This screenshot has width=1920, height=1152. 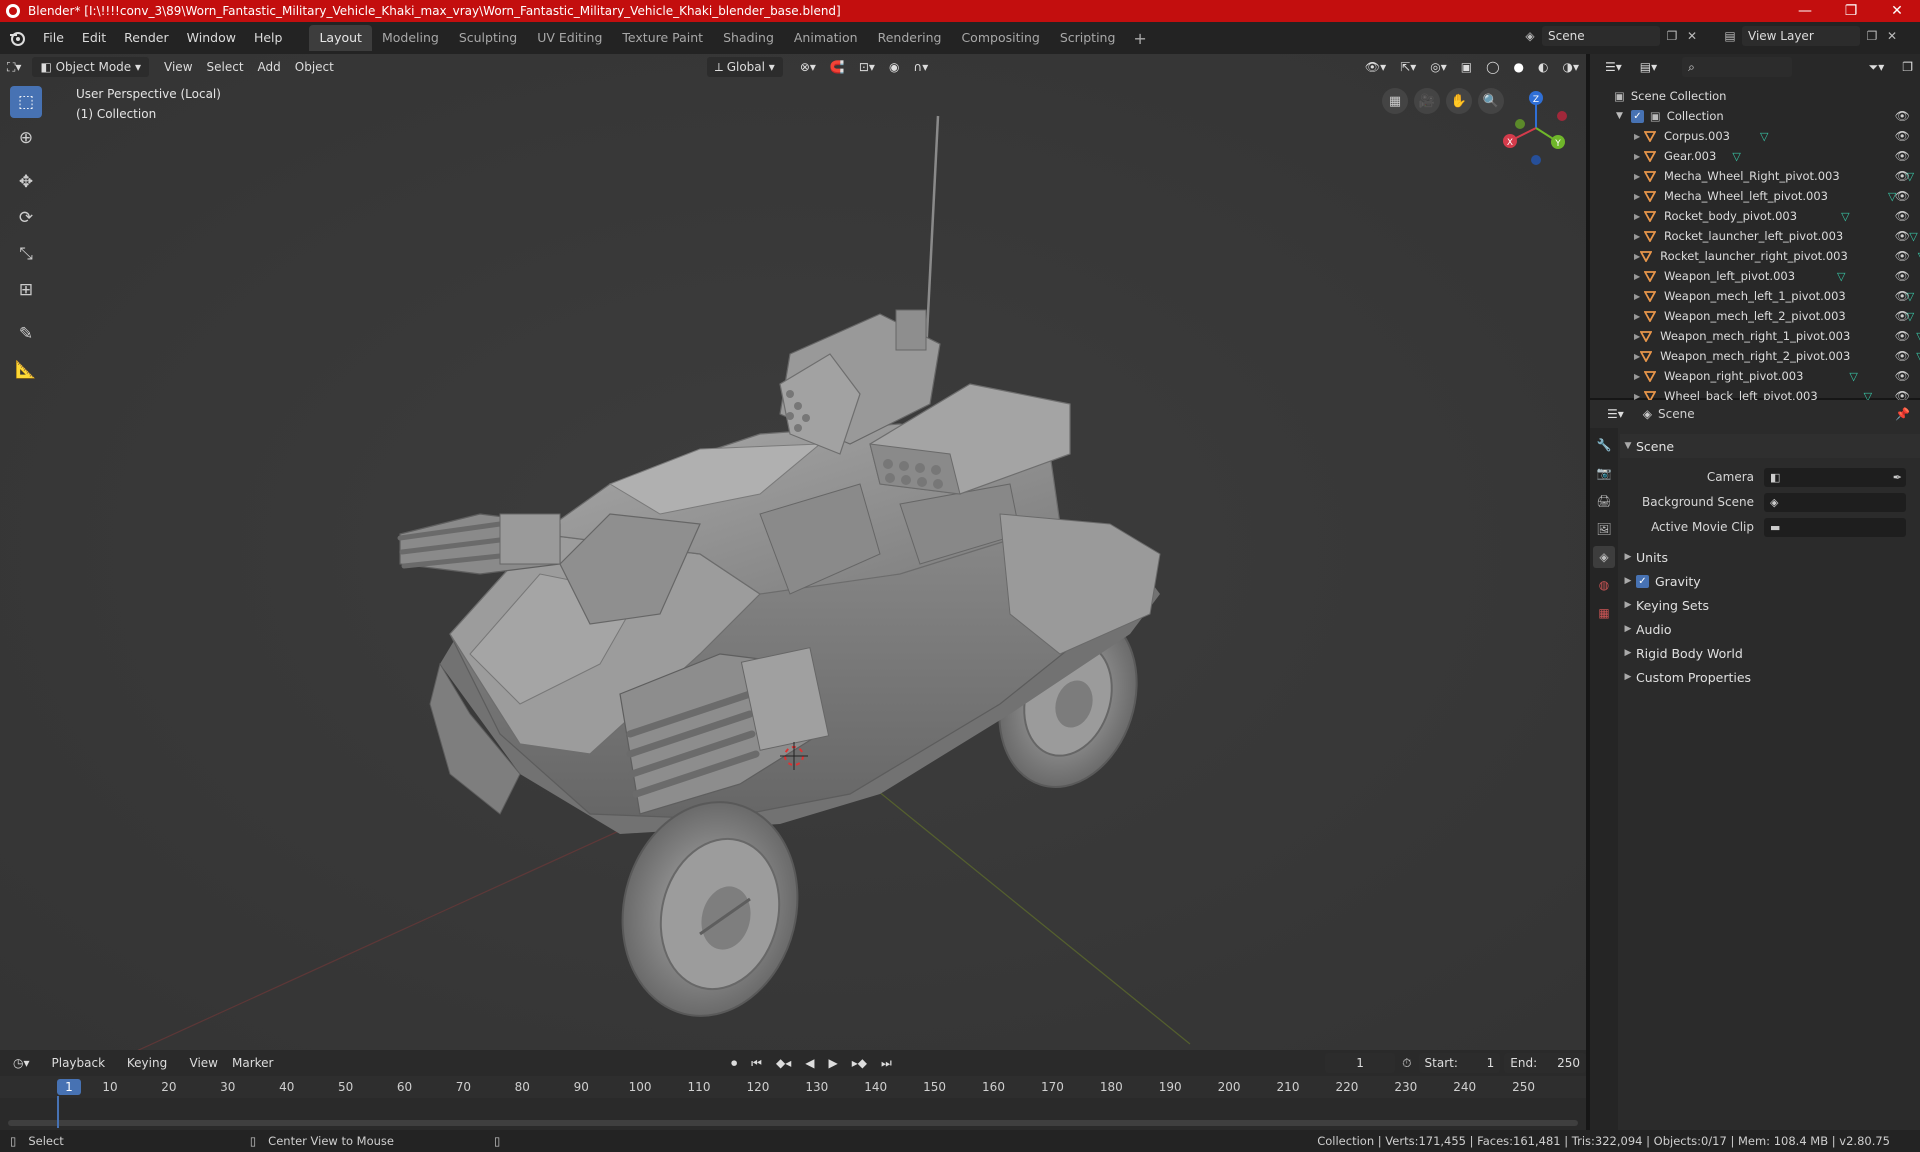 I want to click on pan-hand-icon: ✋, so click(x=1459, y=101).